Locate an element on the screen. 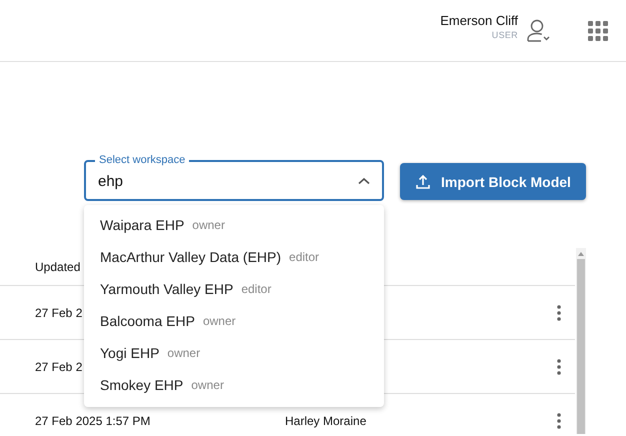  workspace-option: Balcooma EHP owner is located at coordinates (234, 321).